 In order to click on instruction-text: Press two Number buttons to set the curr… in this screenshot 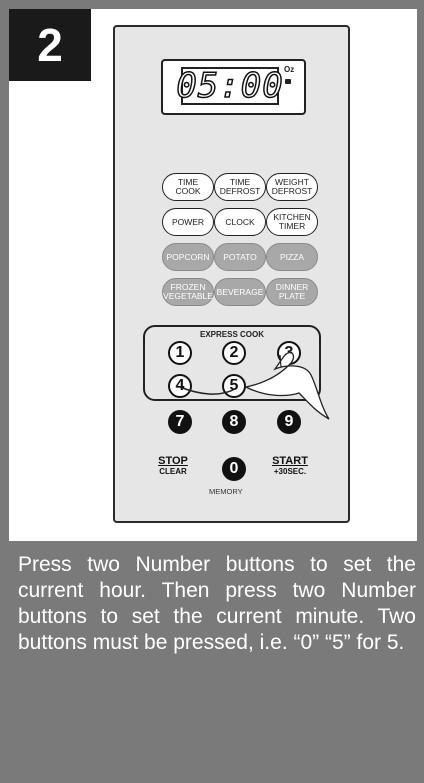, I will do `click(217, 603)`.